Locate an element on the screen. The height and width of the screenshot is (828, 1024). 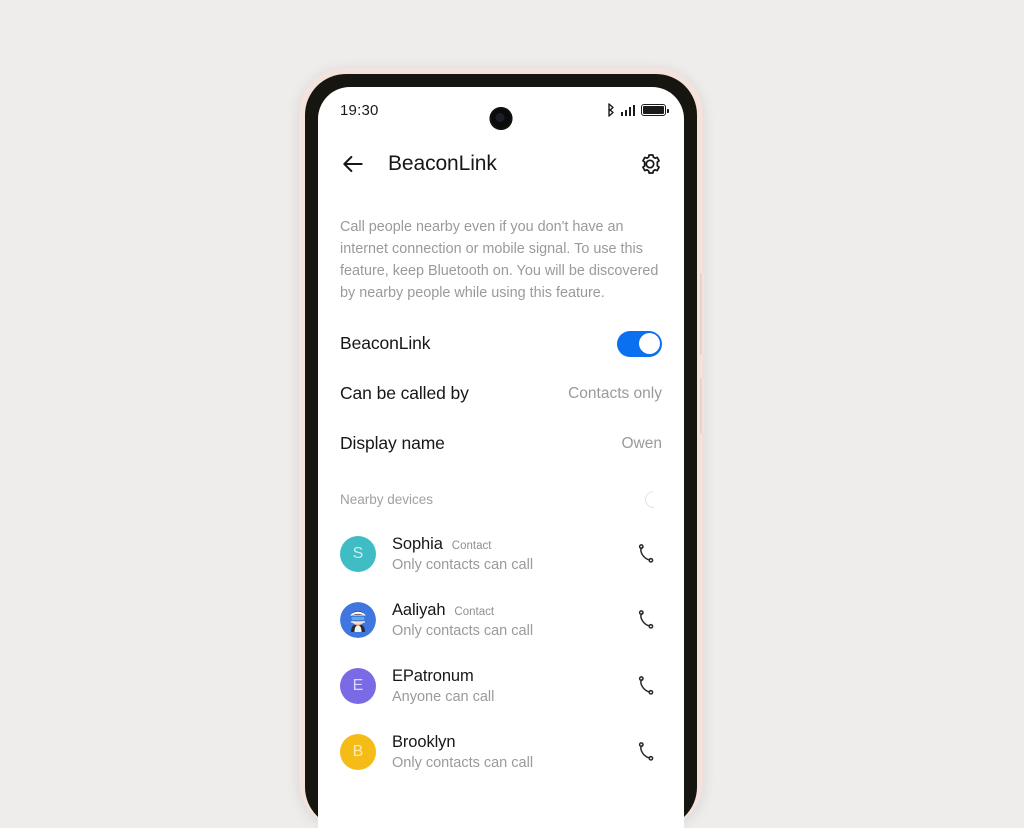
cellular-signal-icon is located at coordinates (627, 110).